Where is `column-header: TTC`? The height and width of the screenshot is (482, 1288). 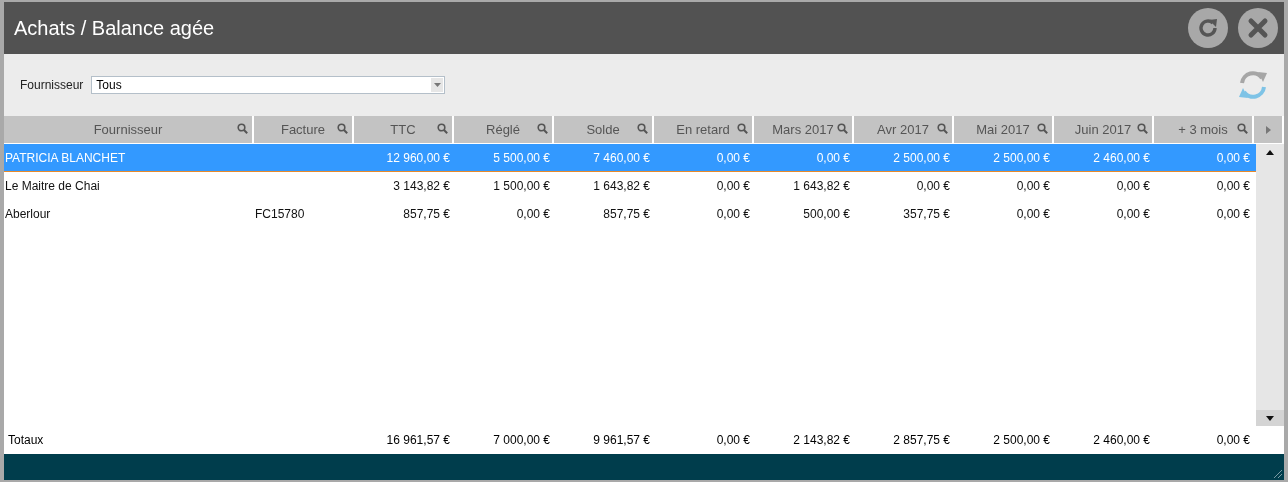
column-header: TTC is located at coordinates (403, 129).